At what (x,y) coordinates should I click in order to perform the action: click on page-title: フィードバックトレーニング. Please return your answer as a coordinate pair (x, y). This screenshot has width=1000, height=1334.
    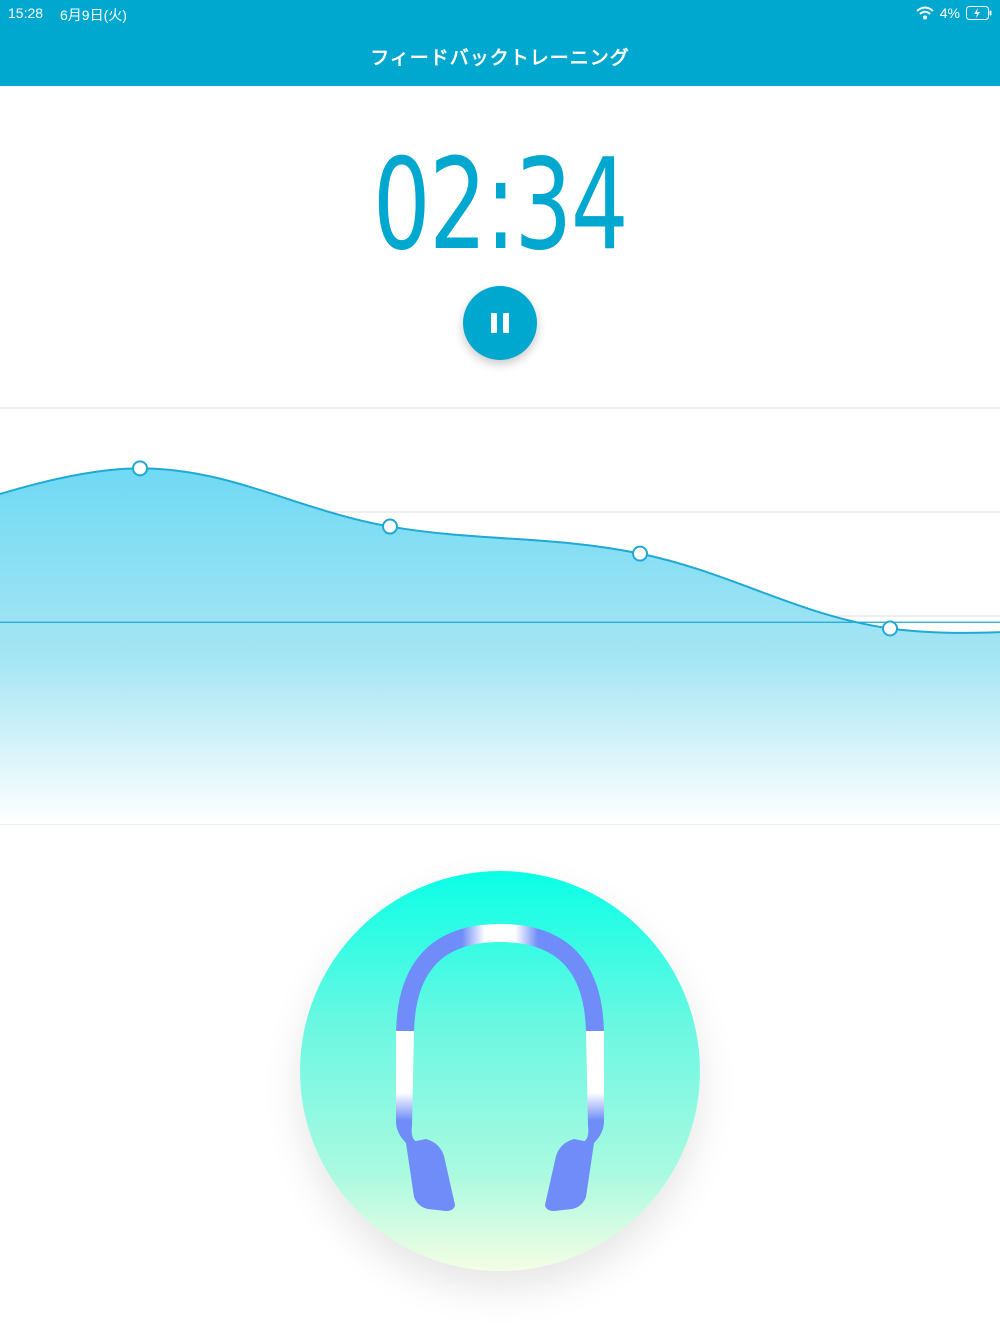
    Looking at the image, I should click on (500, 58).